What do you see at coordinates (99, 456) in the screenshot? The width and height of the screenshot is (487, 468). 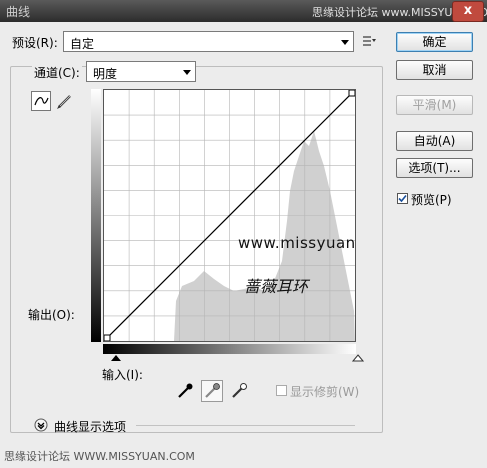 I see `watermark-bottom: 思缘设计论坛 WWW.MISSYUAN.COM` at bounding box center [99, 456].